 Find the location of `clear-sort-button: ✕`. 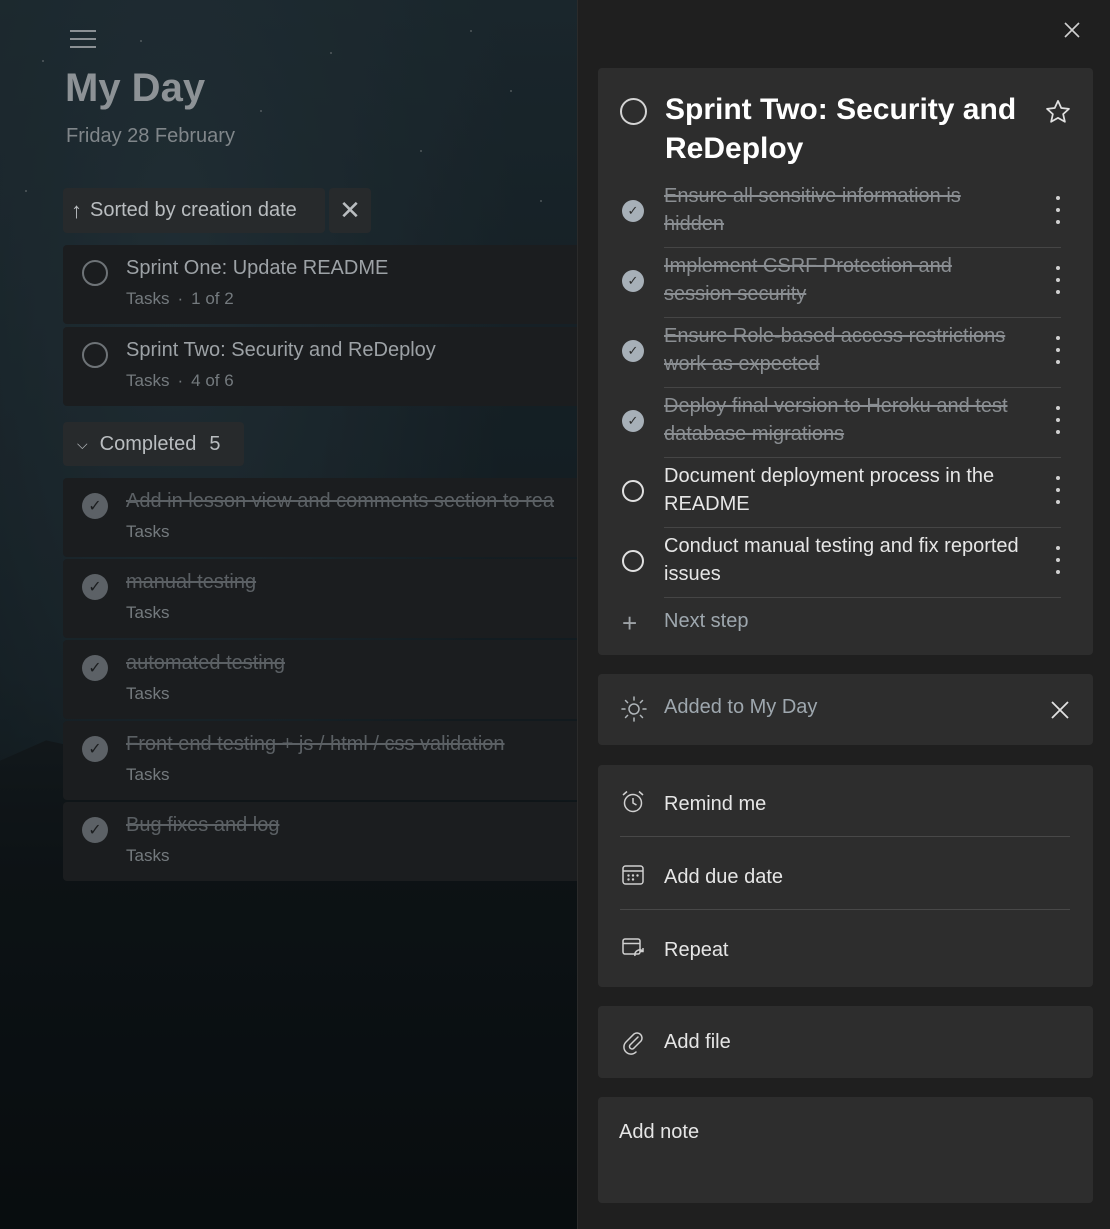

clear-sort-button: ✕ is located at coordinates (350, 210).